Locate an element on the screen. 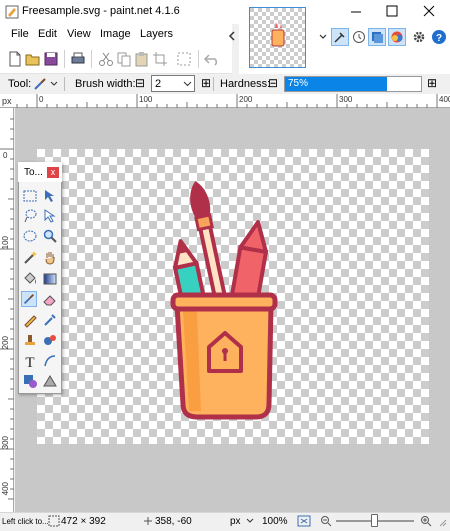 The image size is (450, 531). close-window-icon is located at coordinates (429, 11).